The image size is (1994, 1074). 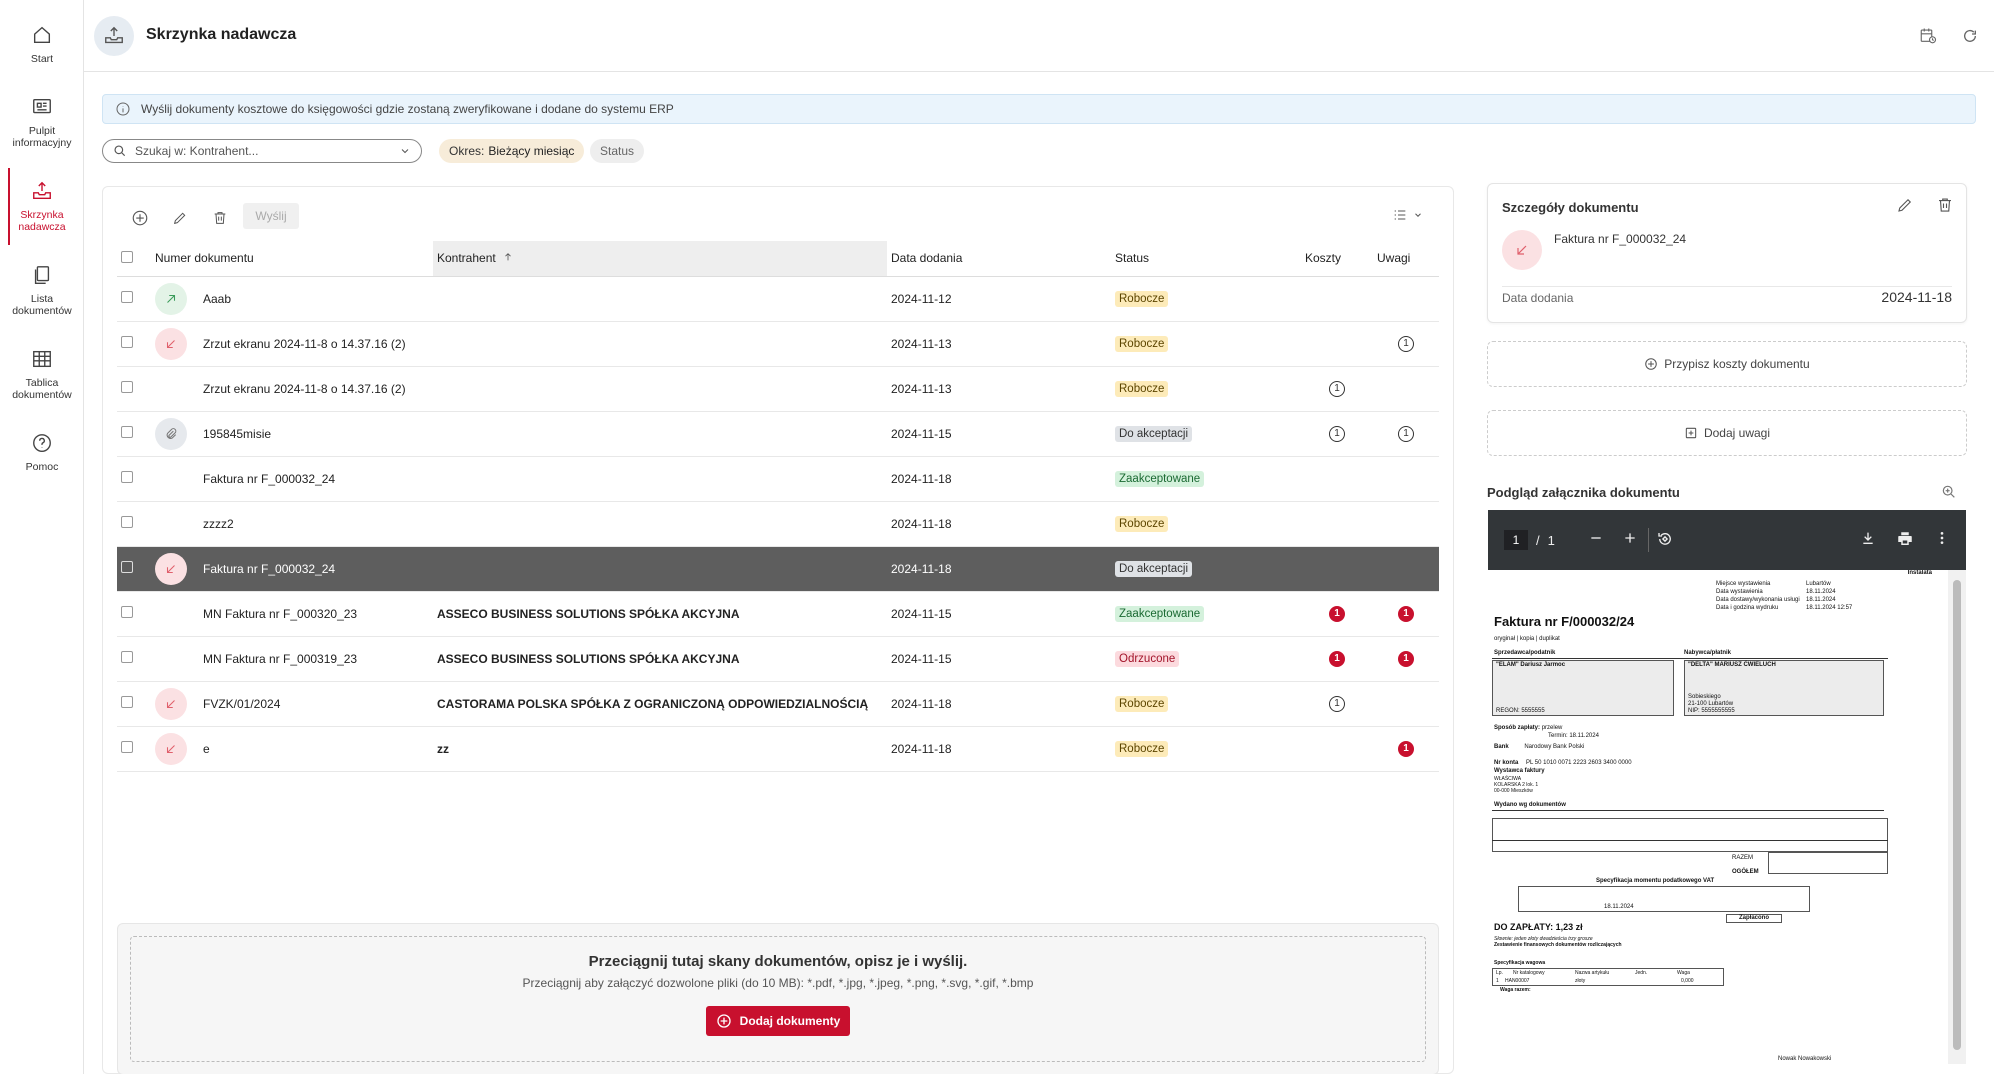 I want to click on table-row: 195845misie 2024-11-15 Do akceptacji 1 1, so click(x=778, y=434).